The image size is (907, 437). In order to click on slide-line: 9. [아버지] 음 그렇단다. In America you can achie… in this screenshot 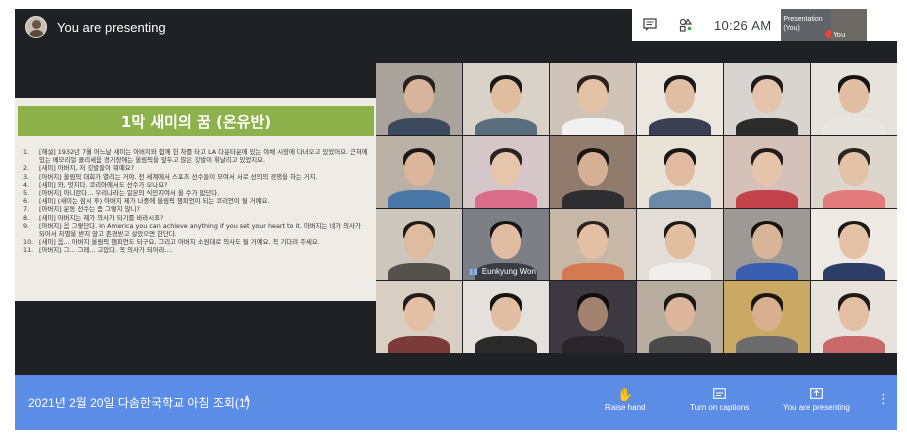, I will do `click(195, 230)`.